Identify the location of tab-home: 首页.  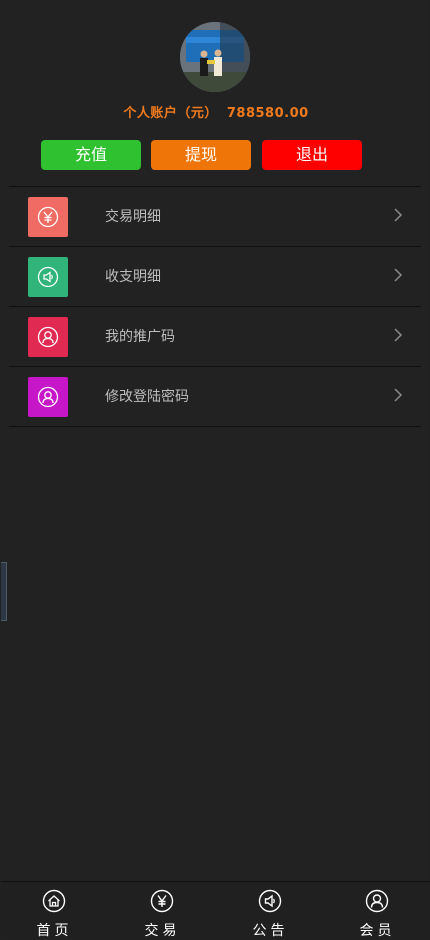
(54, 910).